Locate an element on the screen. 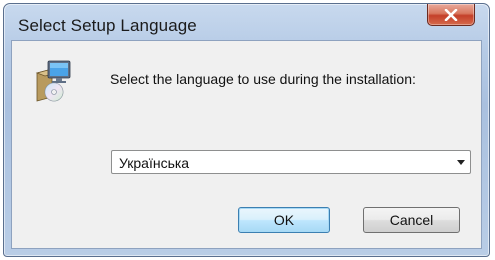 Image resolution: width=495 pixels, height=260 pixels. setup-computer-icon is located at coordinates (53, 81).